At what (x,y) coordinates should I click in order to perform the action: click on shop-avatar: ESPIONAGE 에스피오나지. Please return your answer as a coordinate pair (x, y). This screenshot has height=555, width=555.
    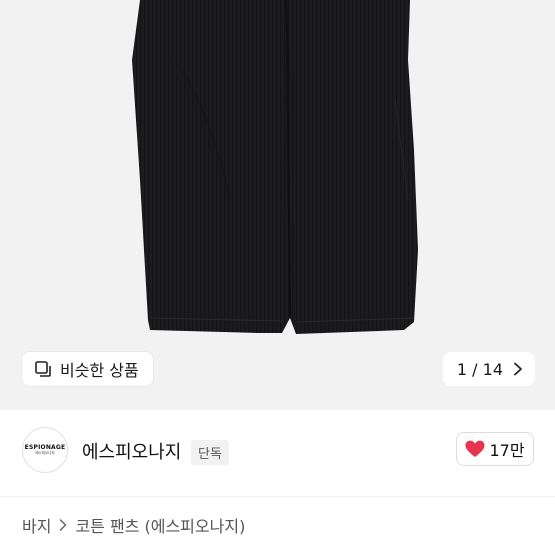
    Looking at the image, I should click on (45, 450).